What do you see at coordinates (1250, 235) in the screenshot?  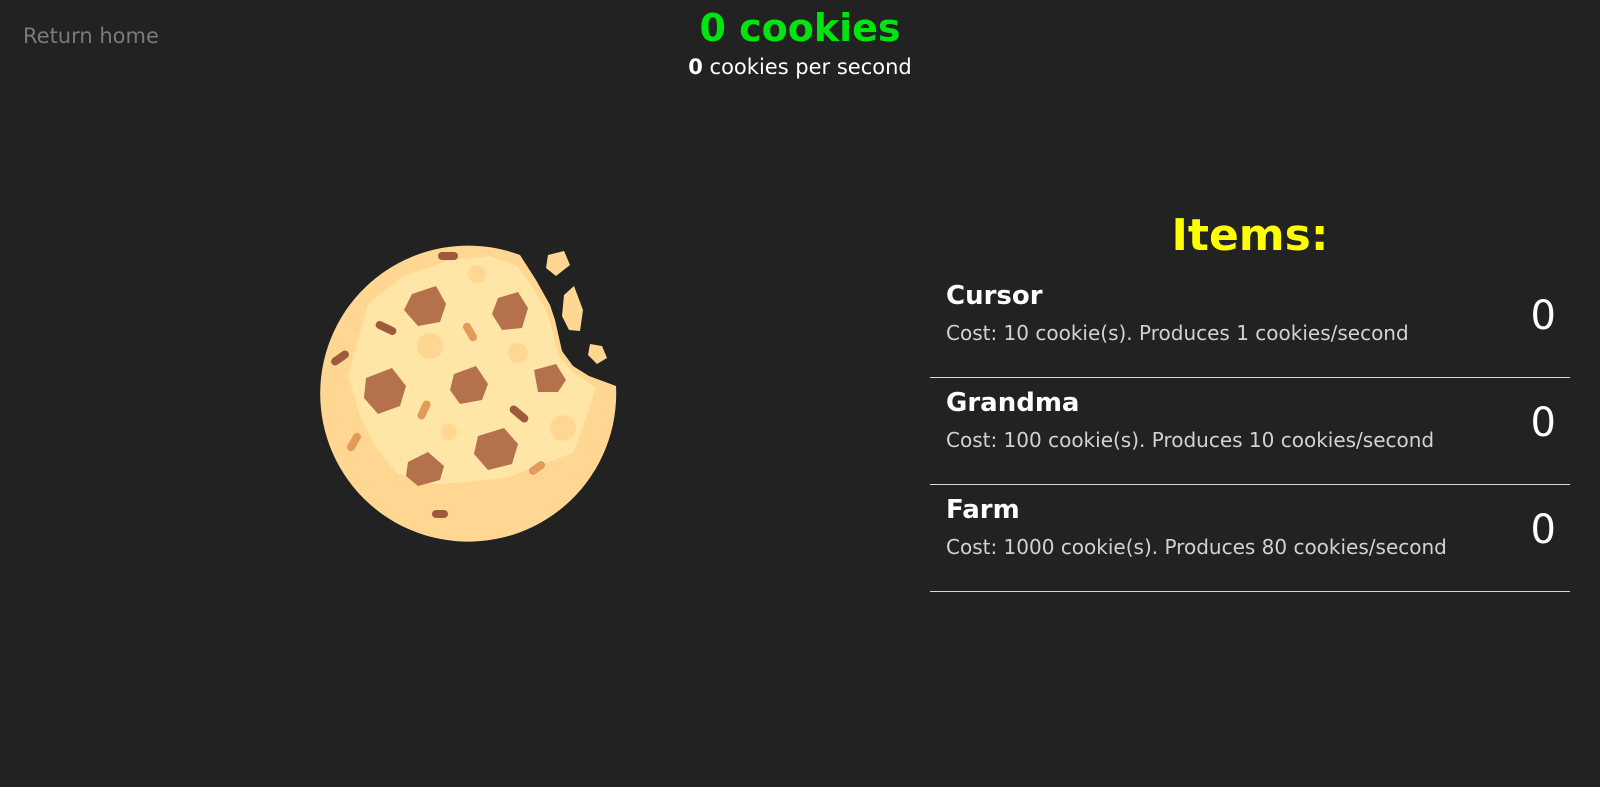 I see `items-title: Items:` at bounding box center [1250, 235].